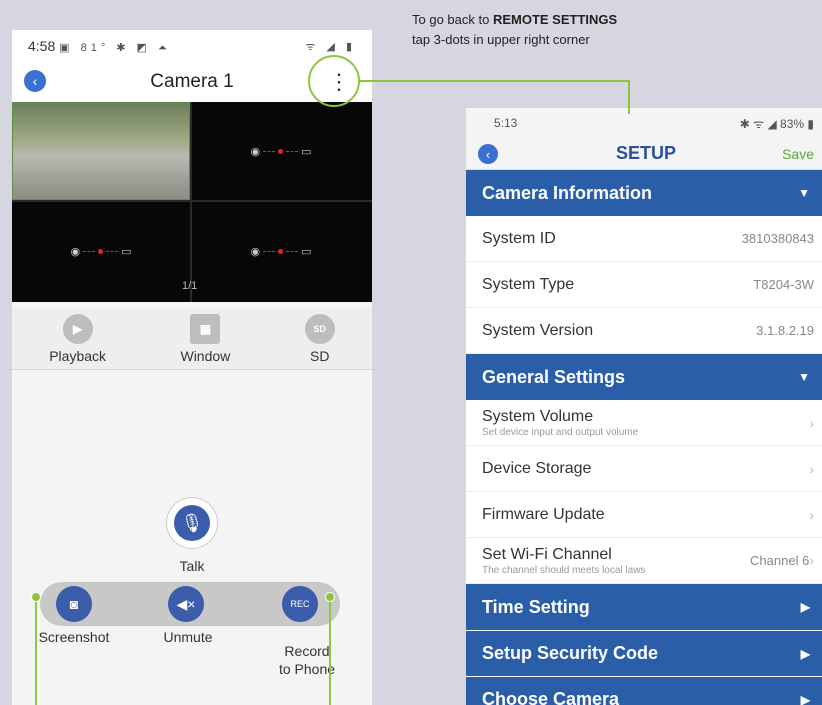  Describe the element at coordinates (330, 46) in the screenshot. I see `status-right-icons: ᯤ ◢ ▮` at that location.